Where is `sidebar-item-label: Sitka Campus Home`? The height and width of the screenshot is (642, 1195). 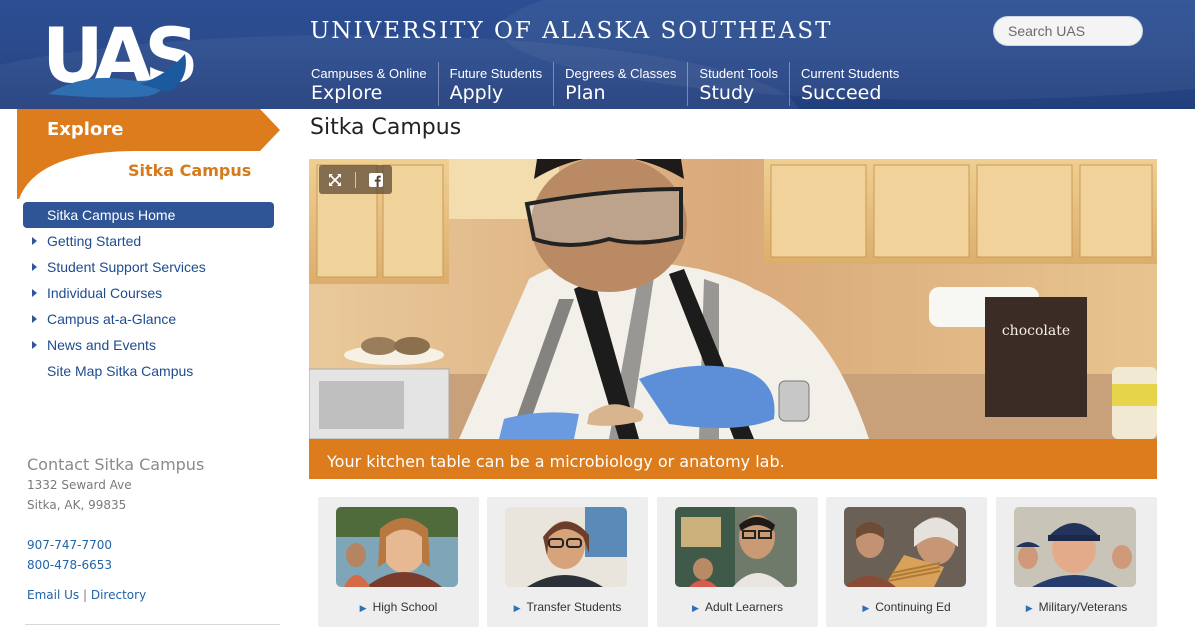
sidebar-item-label: Sitka Campus Home is located at coordinates (111, 215).